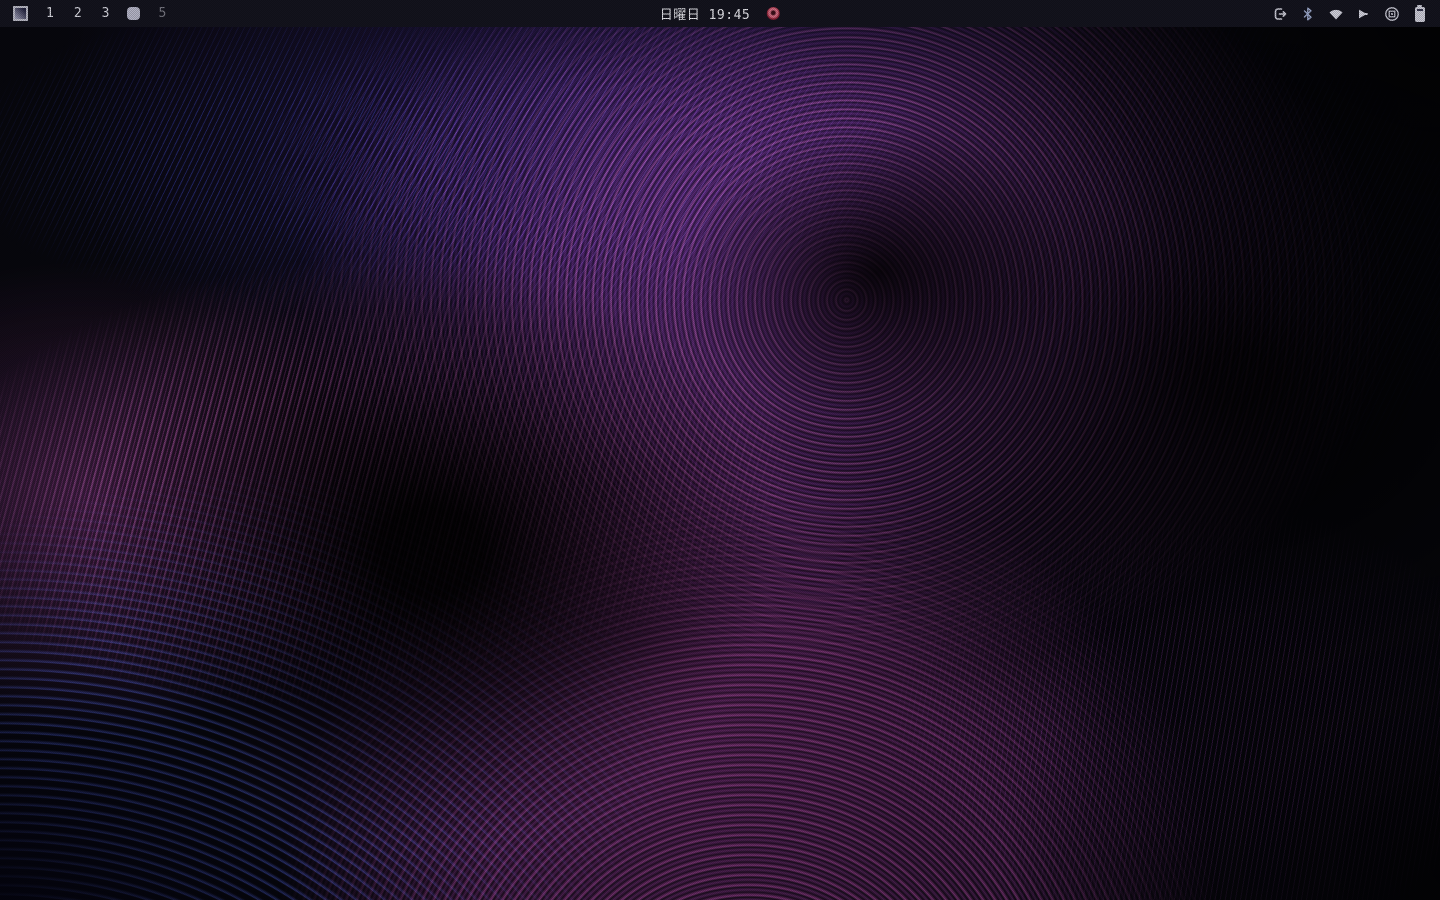 This screenshot has width=1440, height=900. I want to click on battery-icon, so click(1419, 13).